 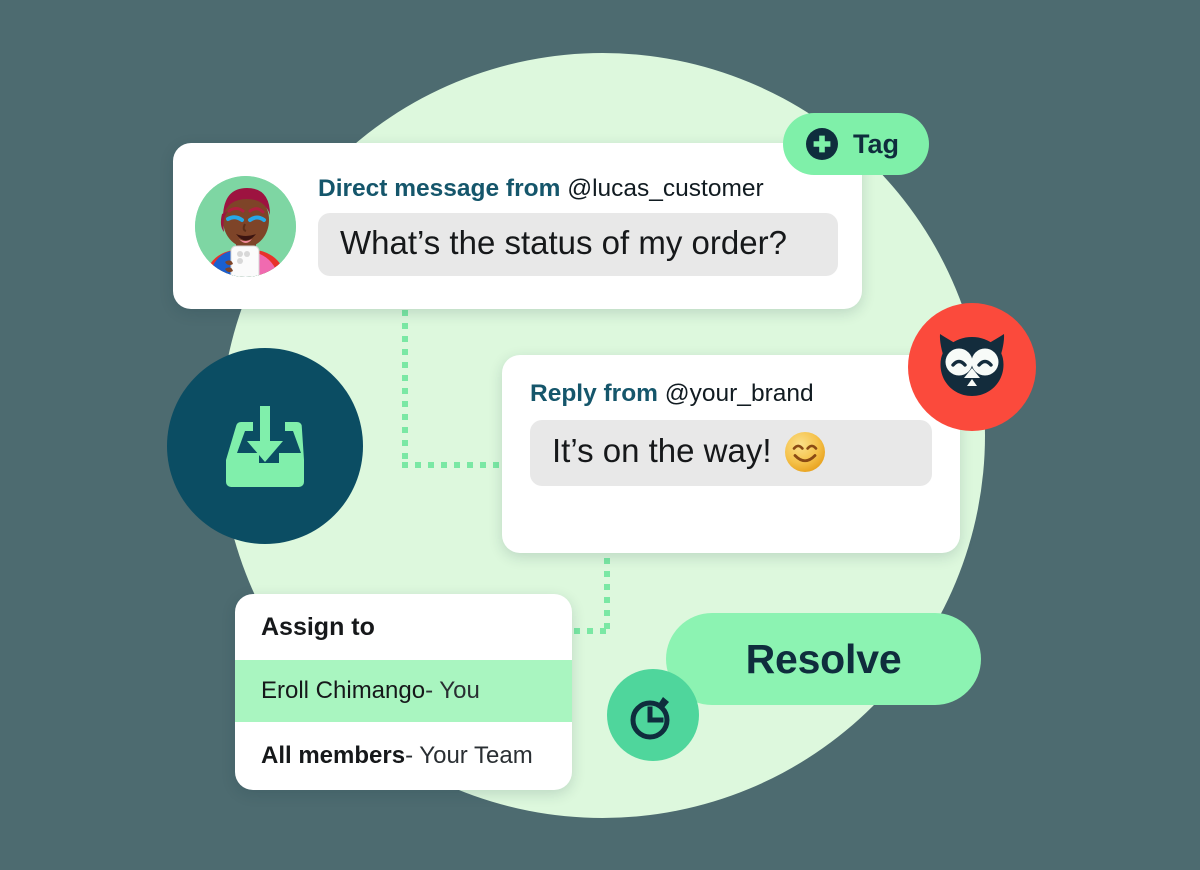 I want to click on resolve-button: Resolve, so click(x=823, y=659).